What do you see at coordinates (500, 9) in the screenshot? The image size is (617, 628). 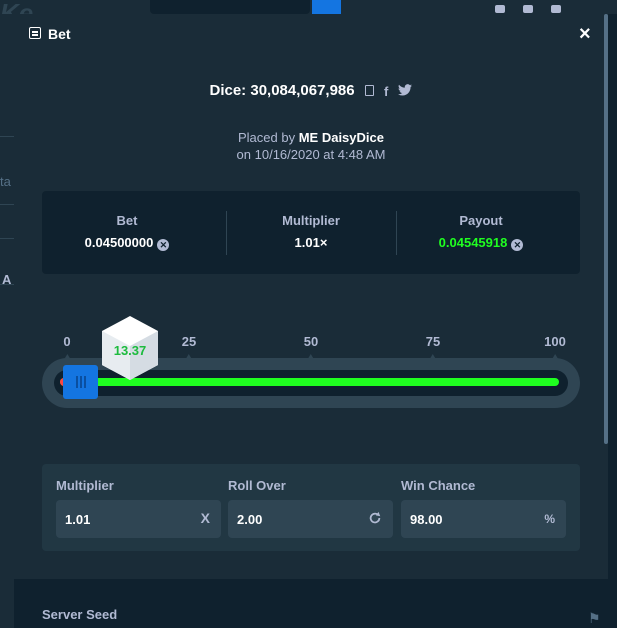 I see `search-icon` at bounding box center [500, 9].